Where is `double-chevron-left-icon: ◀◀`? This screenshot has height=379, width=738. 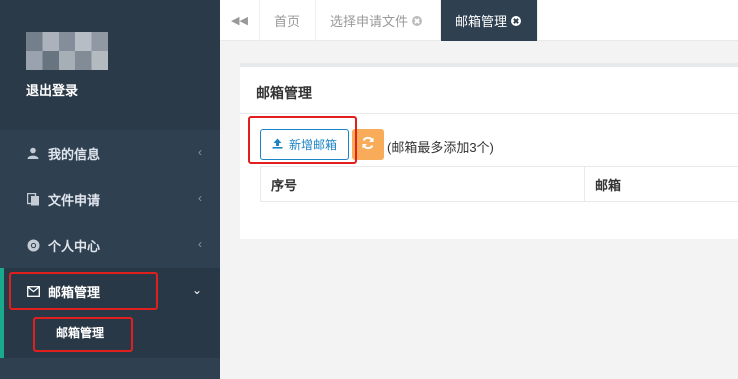
double-chevron-left-icon: ◀◀ is located at coordinates (239, 21).